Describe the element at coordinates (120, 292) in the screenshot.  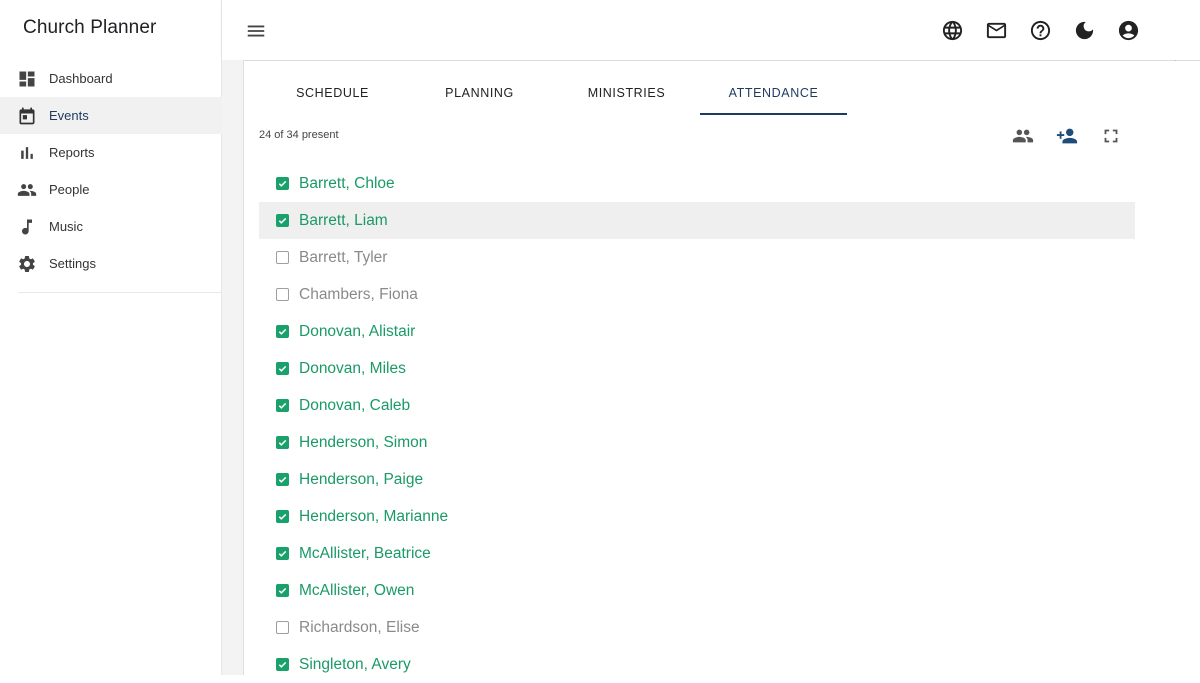
I see `sidebar-divider` at that location.